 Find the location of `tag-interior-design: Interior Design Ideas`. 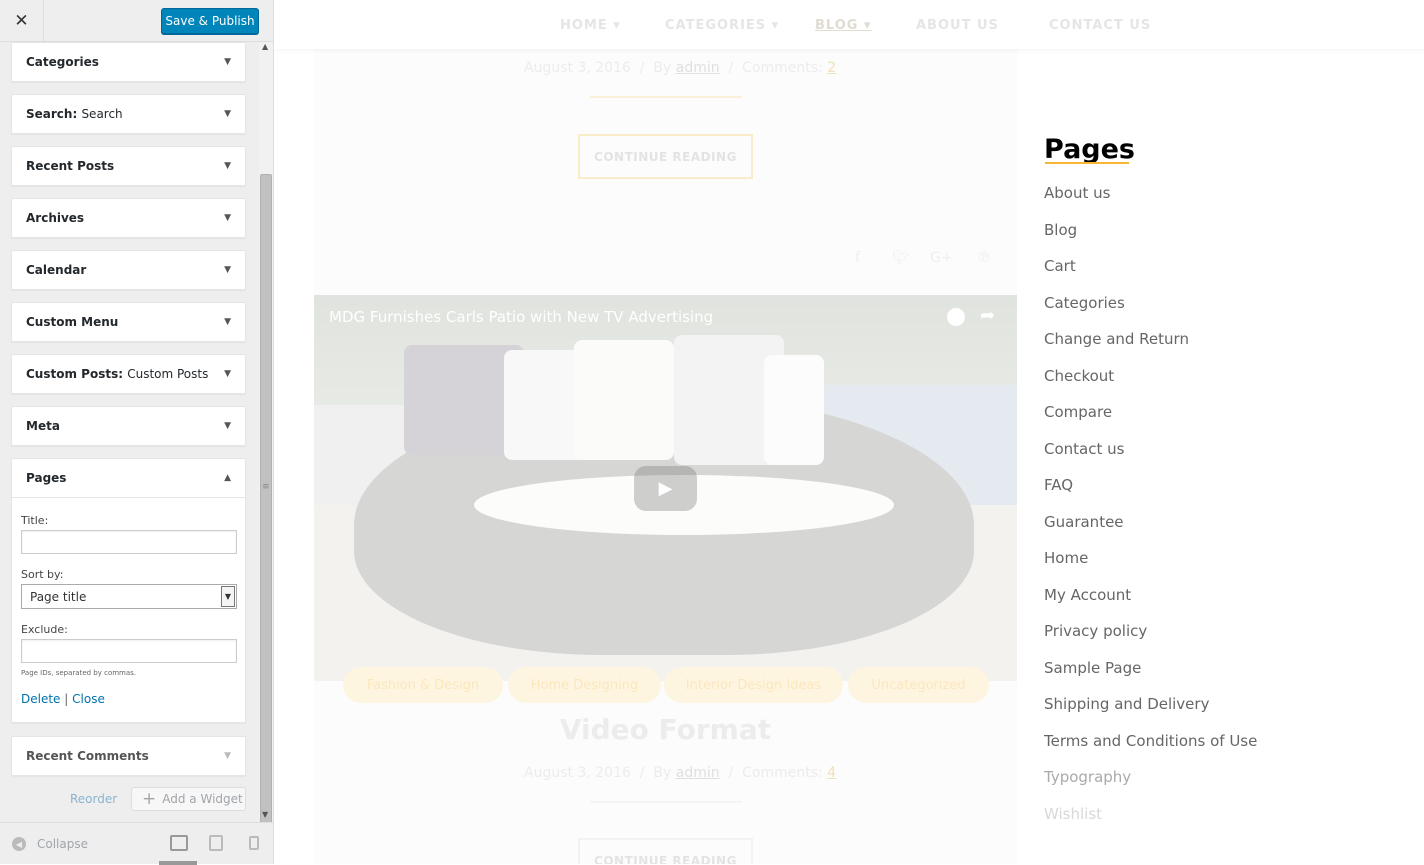

tag-interior-design: Interior Design Ideas is located at coordinates (753, 685).